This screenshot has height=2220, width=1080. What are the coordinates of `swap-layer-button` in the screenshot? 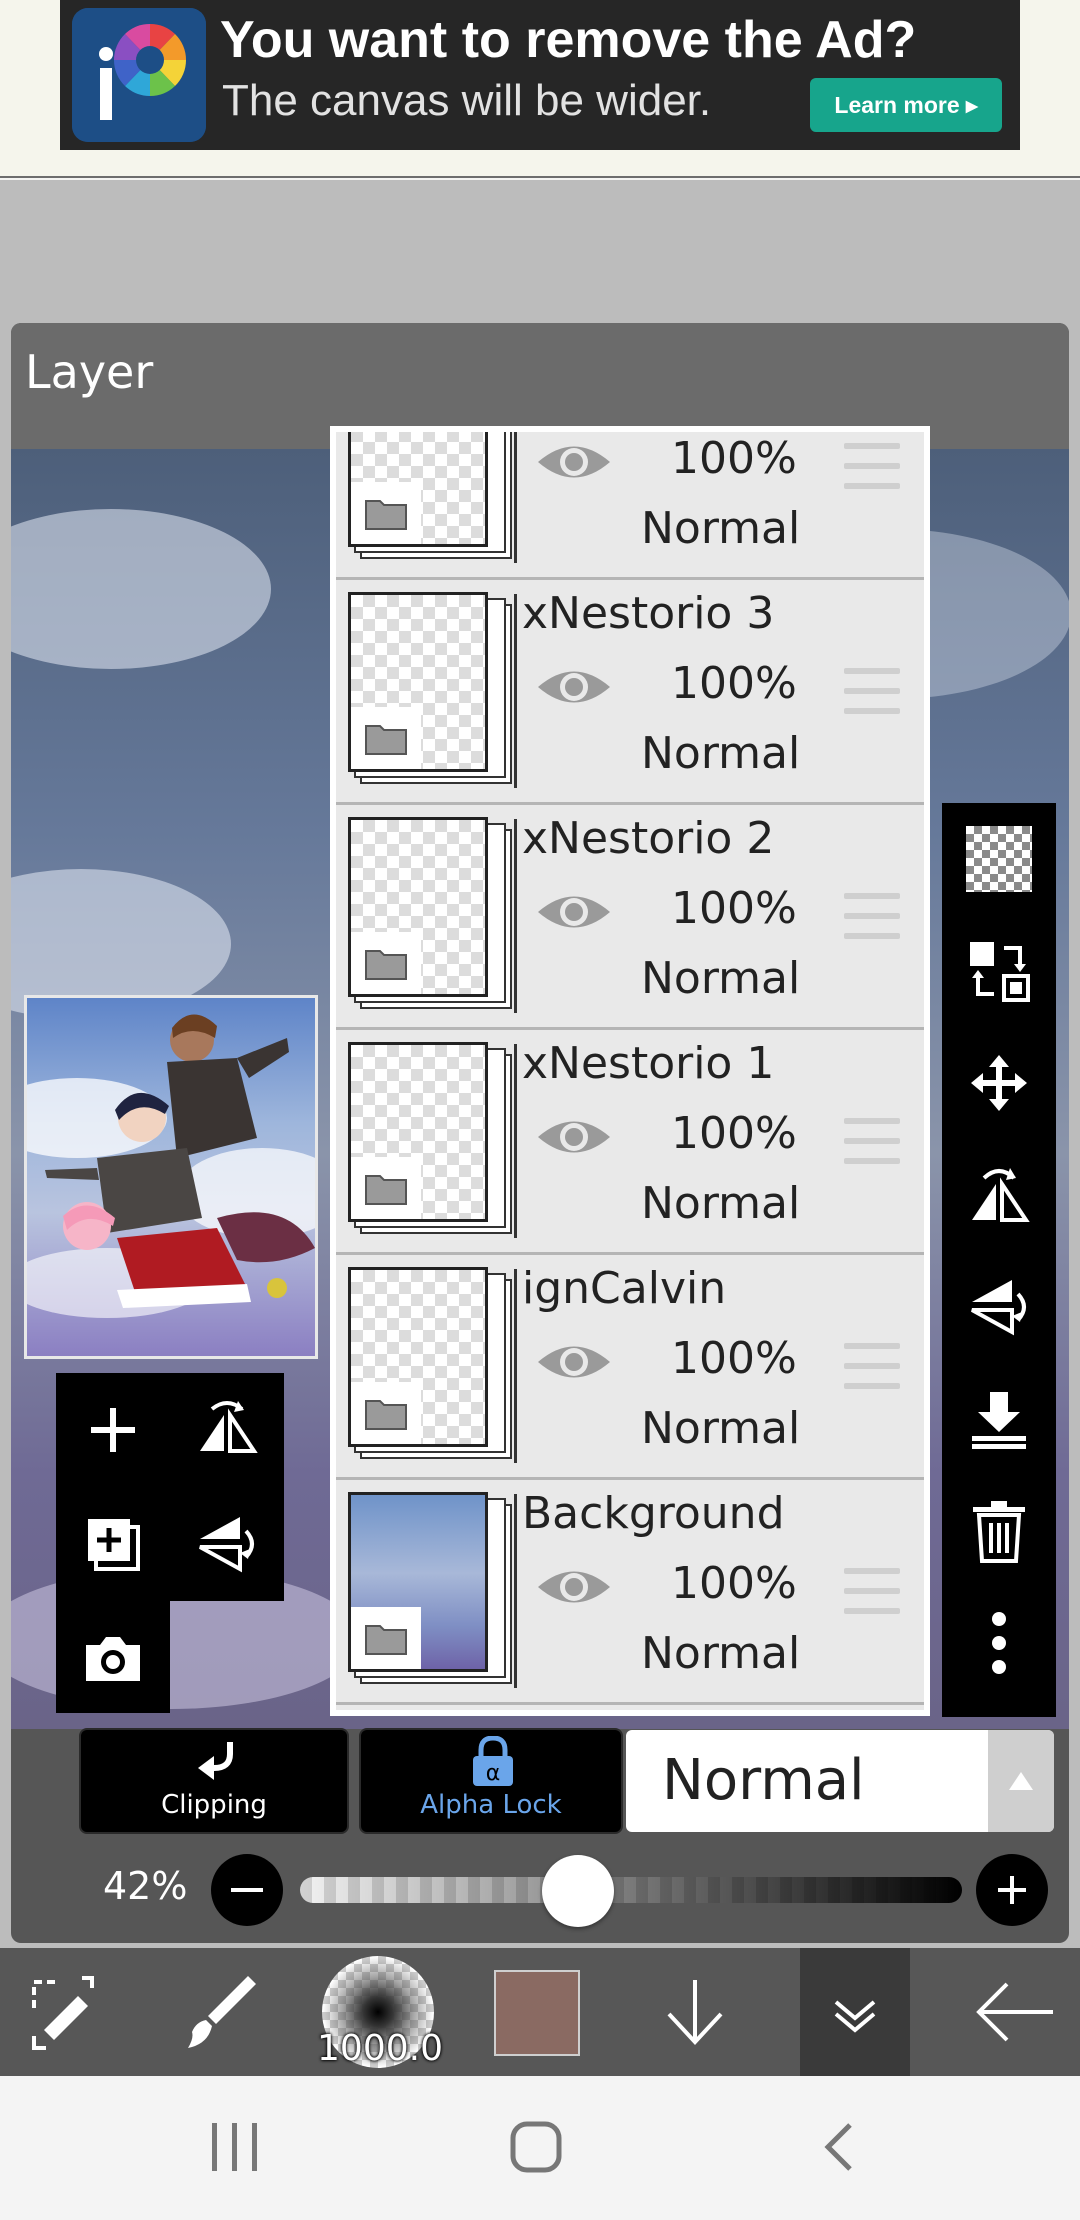 It's located at (999, 971).